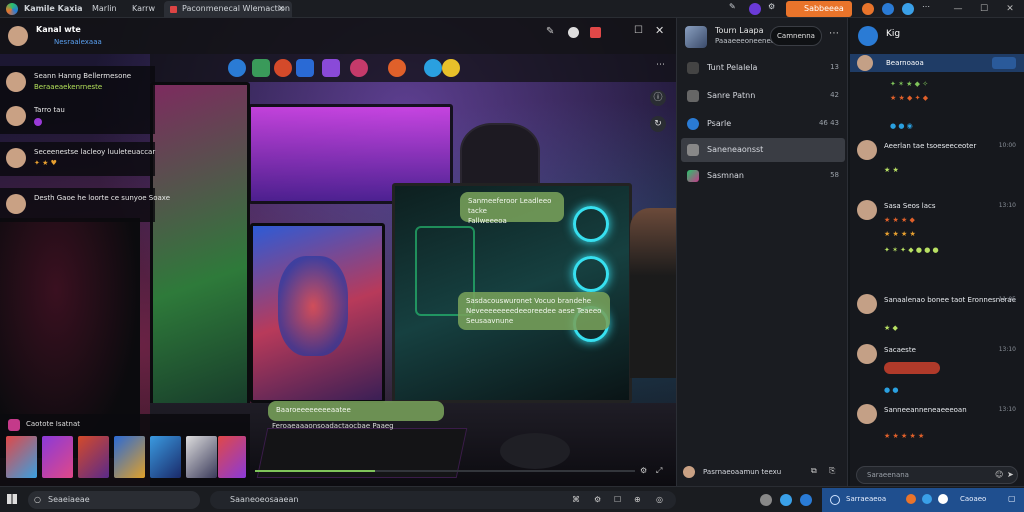  Describe the element at coordinates (104, 8) in the screenshot. I see `menu-item-1: Marlin` at that location.